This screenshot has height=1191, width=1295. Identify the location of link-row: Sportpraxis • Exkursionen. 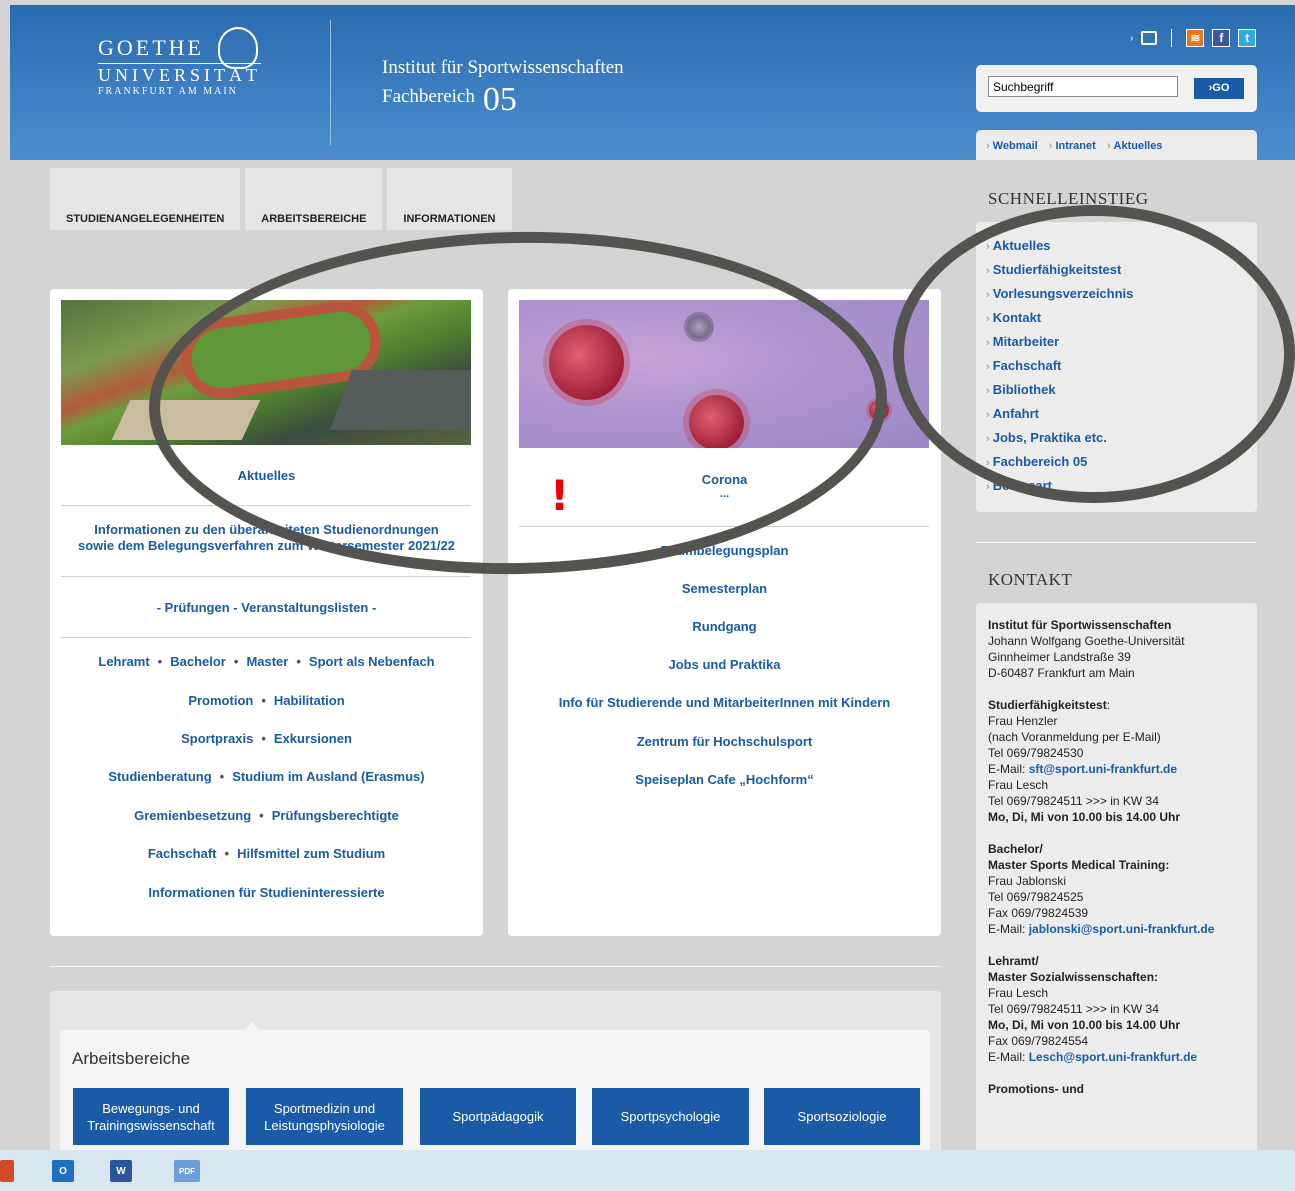
(266, 738).